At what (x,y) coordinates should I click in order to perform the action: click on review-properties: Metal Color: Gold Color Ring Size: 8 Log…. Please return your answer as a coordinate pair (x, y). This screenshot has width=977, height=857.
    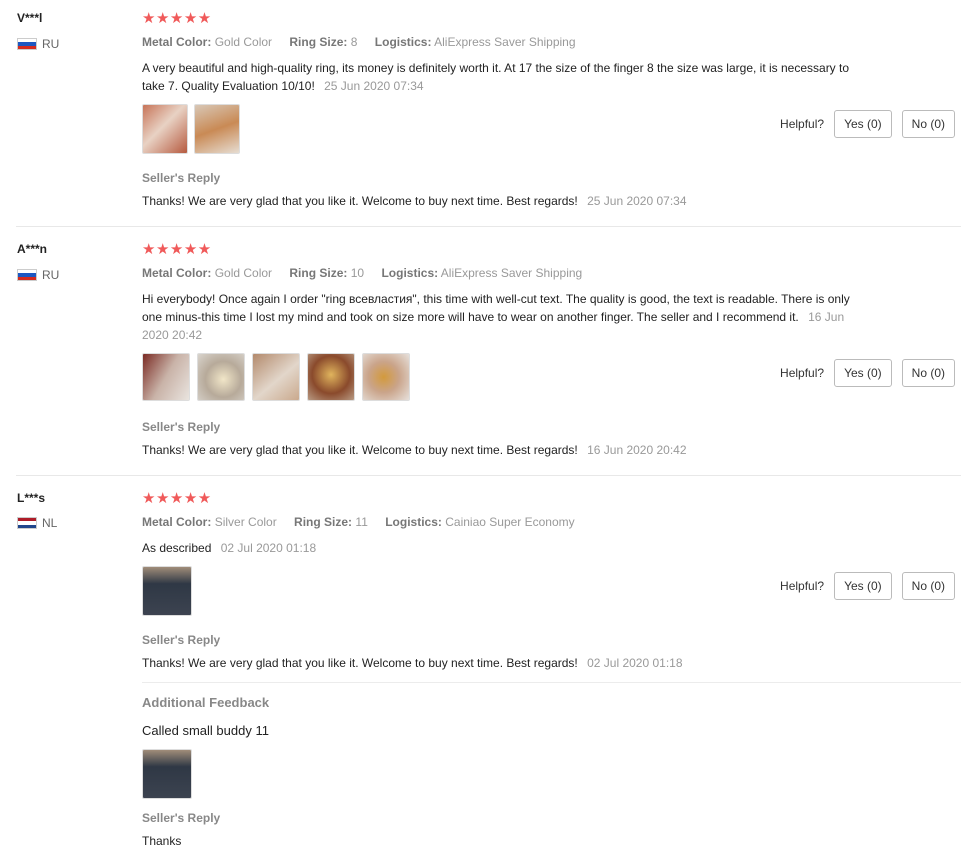
    Looking at the image, I should click on (366, 42).